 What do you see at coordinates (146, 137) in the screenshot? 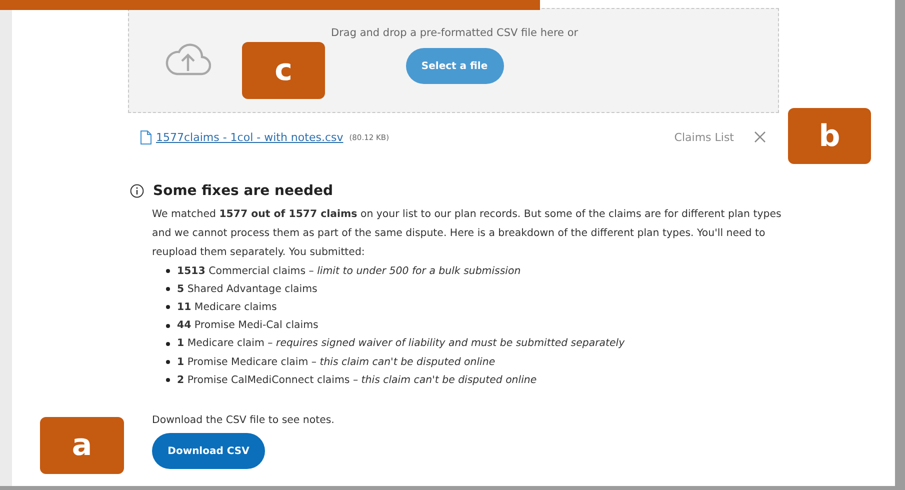
I see `file-icon` at bounding box center [146, 137].